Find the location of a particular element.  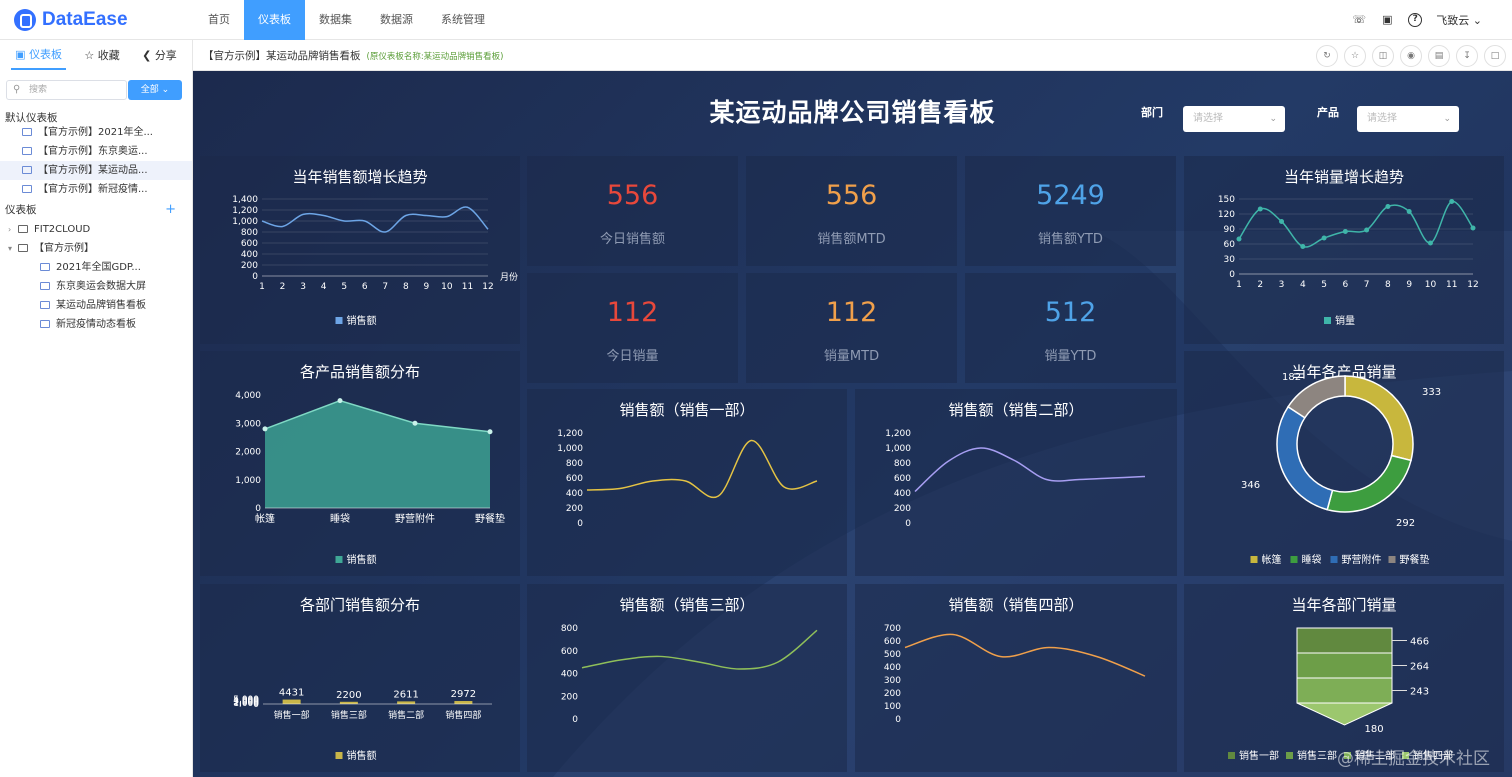

tab-dashboards: ▣ 仪表板 is located at coordinates (39, 55).